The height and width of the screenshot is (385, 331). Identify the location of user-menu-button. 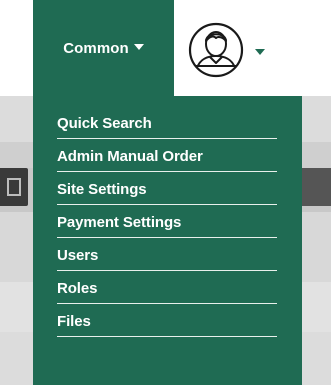
(226, 50).